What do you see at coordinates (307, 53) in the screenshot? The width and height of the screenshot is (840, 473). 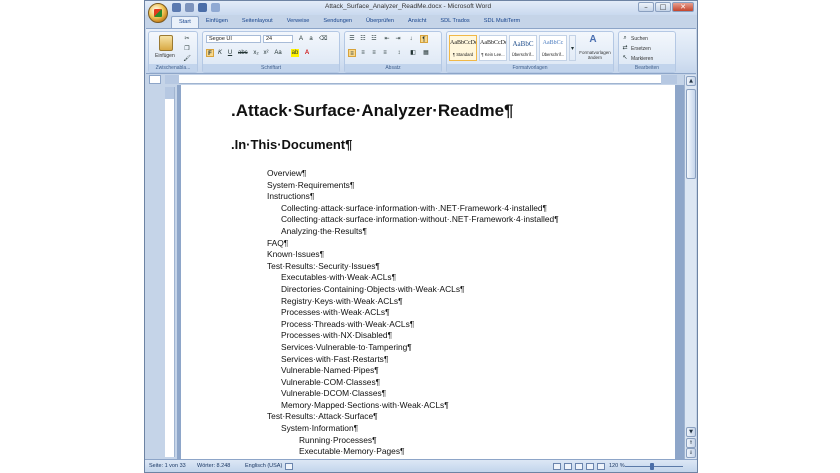 I see `font-color-icon: A` at bounding box center [307, 53].